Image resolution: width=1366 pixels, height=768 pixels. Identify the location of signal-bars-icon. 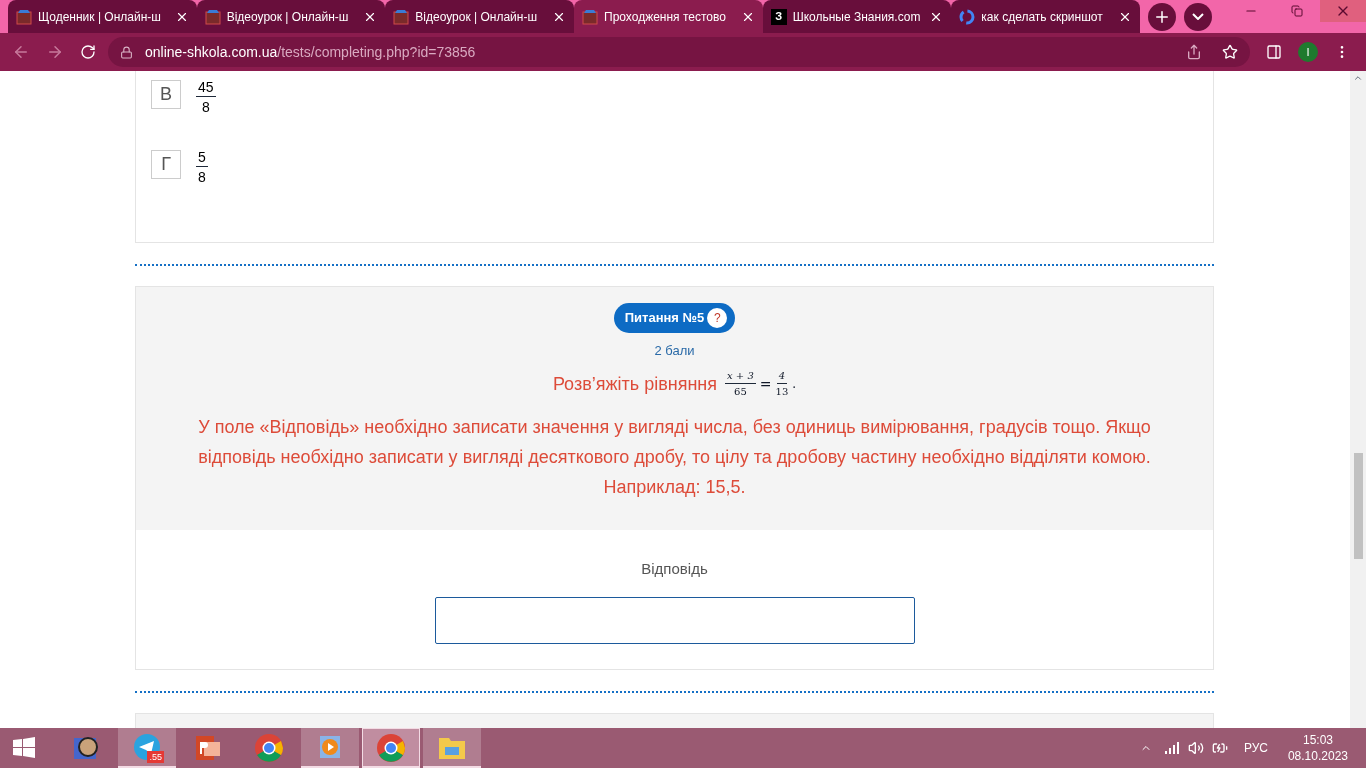
(1171, 748).